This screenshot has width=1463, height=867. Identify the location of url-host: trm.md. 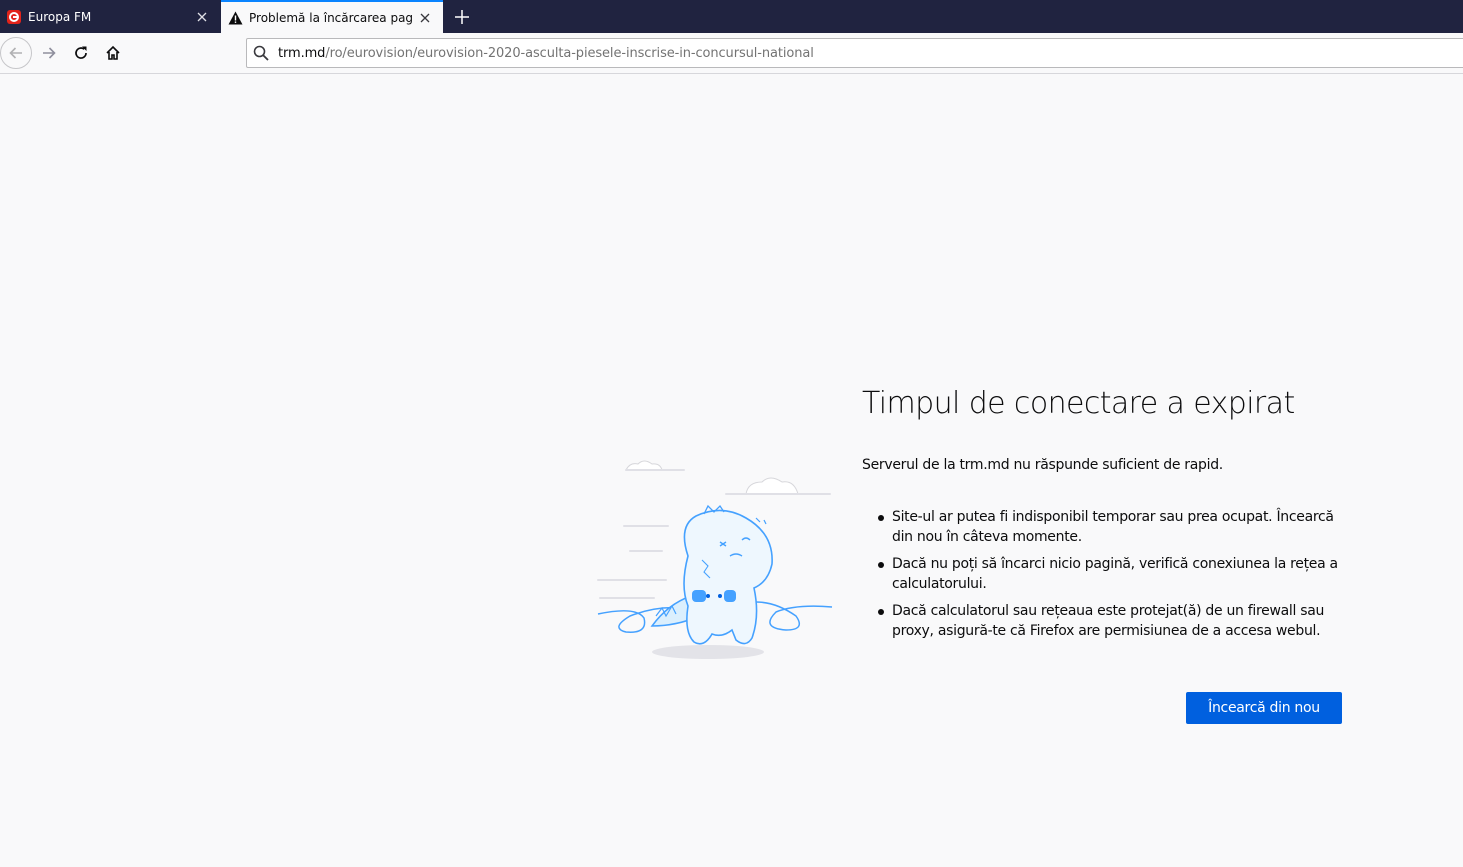
(302, 53).